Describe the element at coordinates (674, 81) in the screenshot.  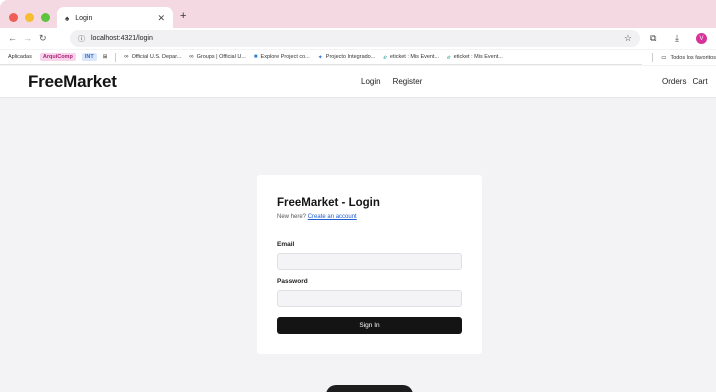
I see `nav-orders-link: Orders` at that location.